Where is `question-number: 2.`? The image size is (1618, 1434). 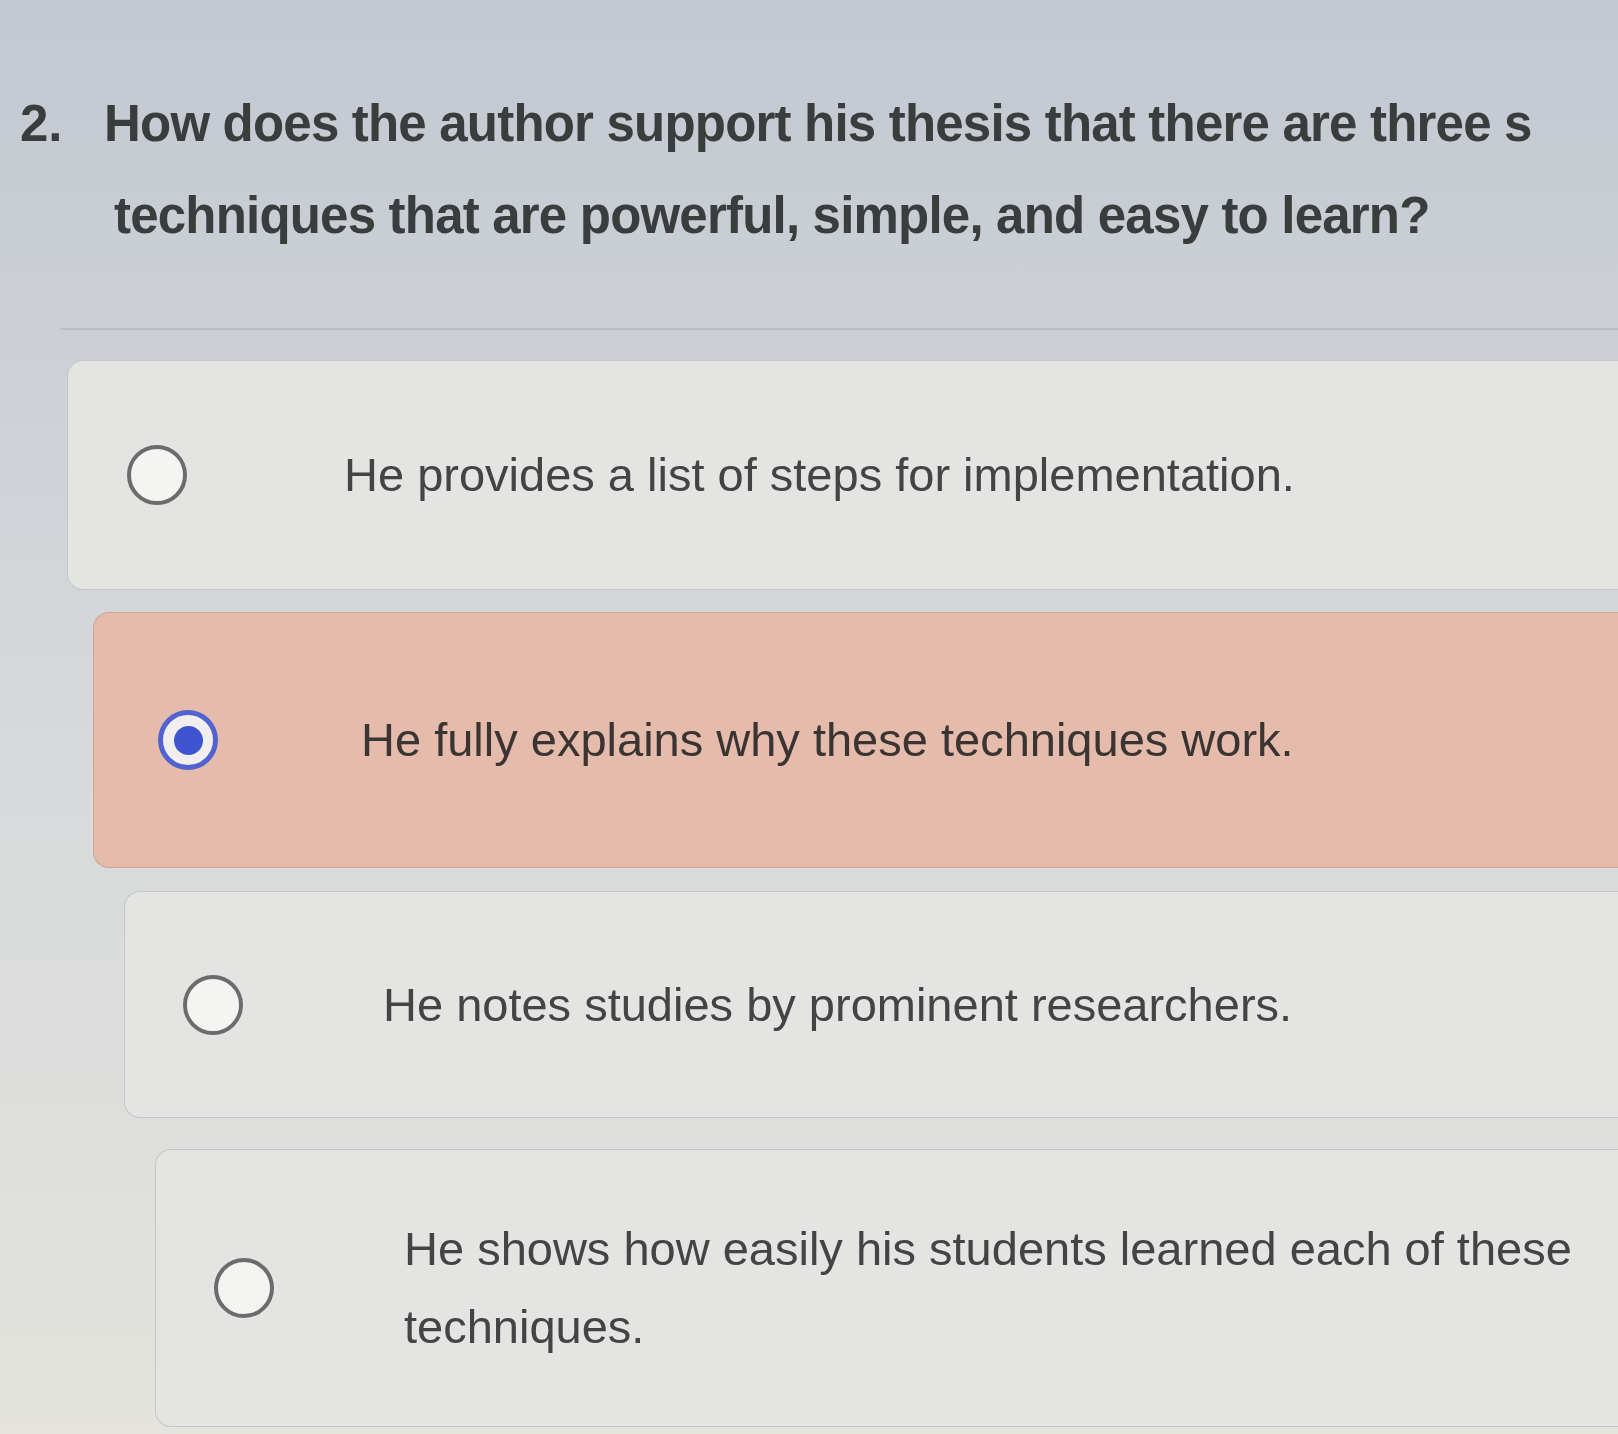 question-number: 2. is located at coordinates (42, 124).